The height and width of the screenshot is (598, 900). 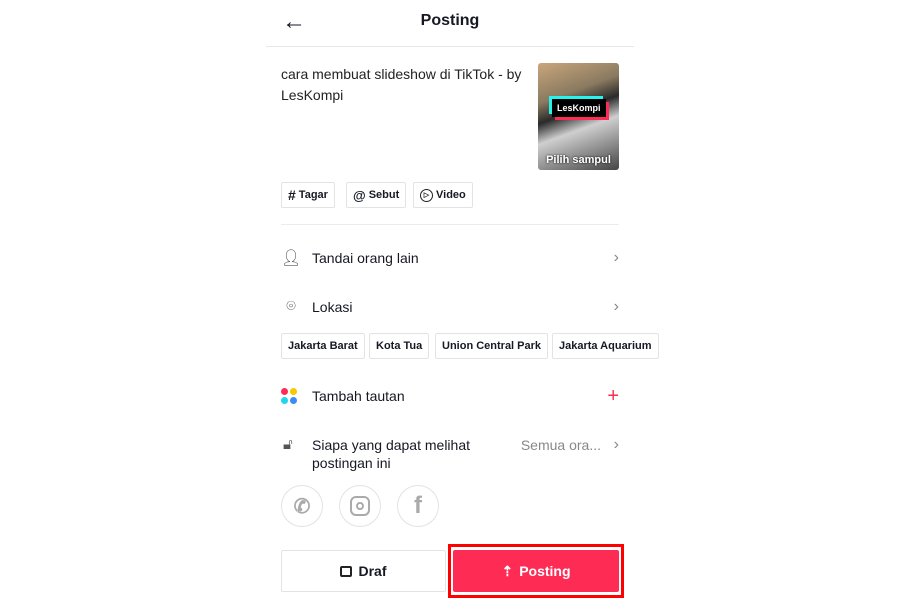 I want to click on location-chip: Jakarta Aquarium, so click(x=605, y=346).